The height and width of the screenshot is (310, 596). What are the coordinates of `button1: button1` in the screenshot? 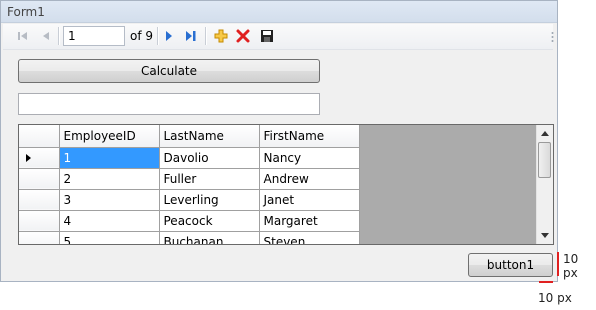 It's located at (510, 265).